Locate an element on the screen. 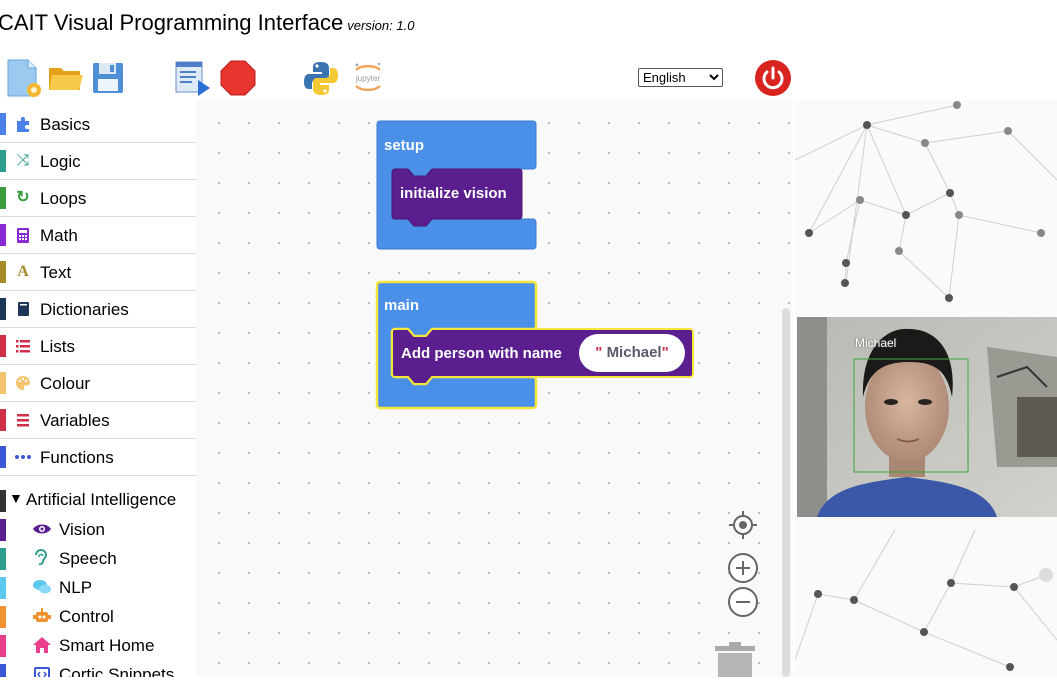 Image resolution: width=1057 pixels, height=682 pixels. stop-icon is located at coordinates (238, 78).